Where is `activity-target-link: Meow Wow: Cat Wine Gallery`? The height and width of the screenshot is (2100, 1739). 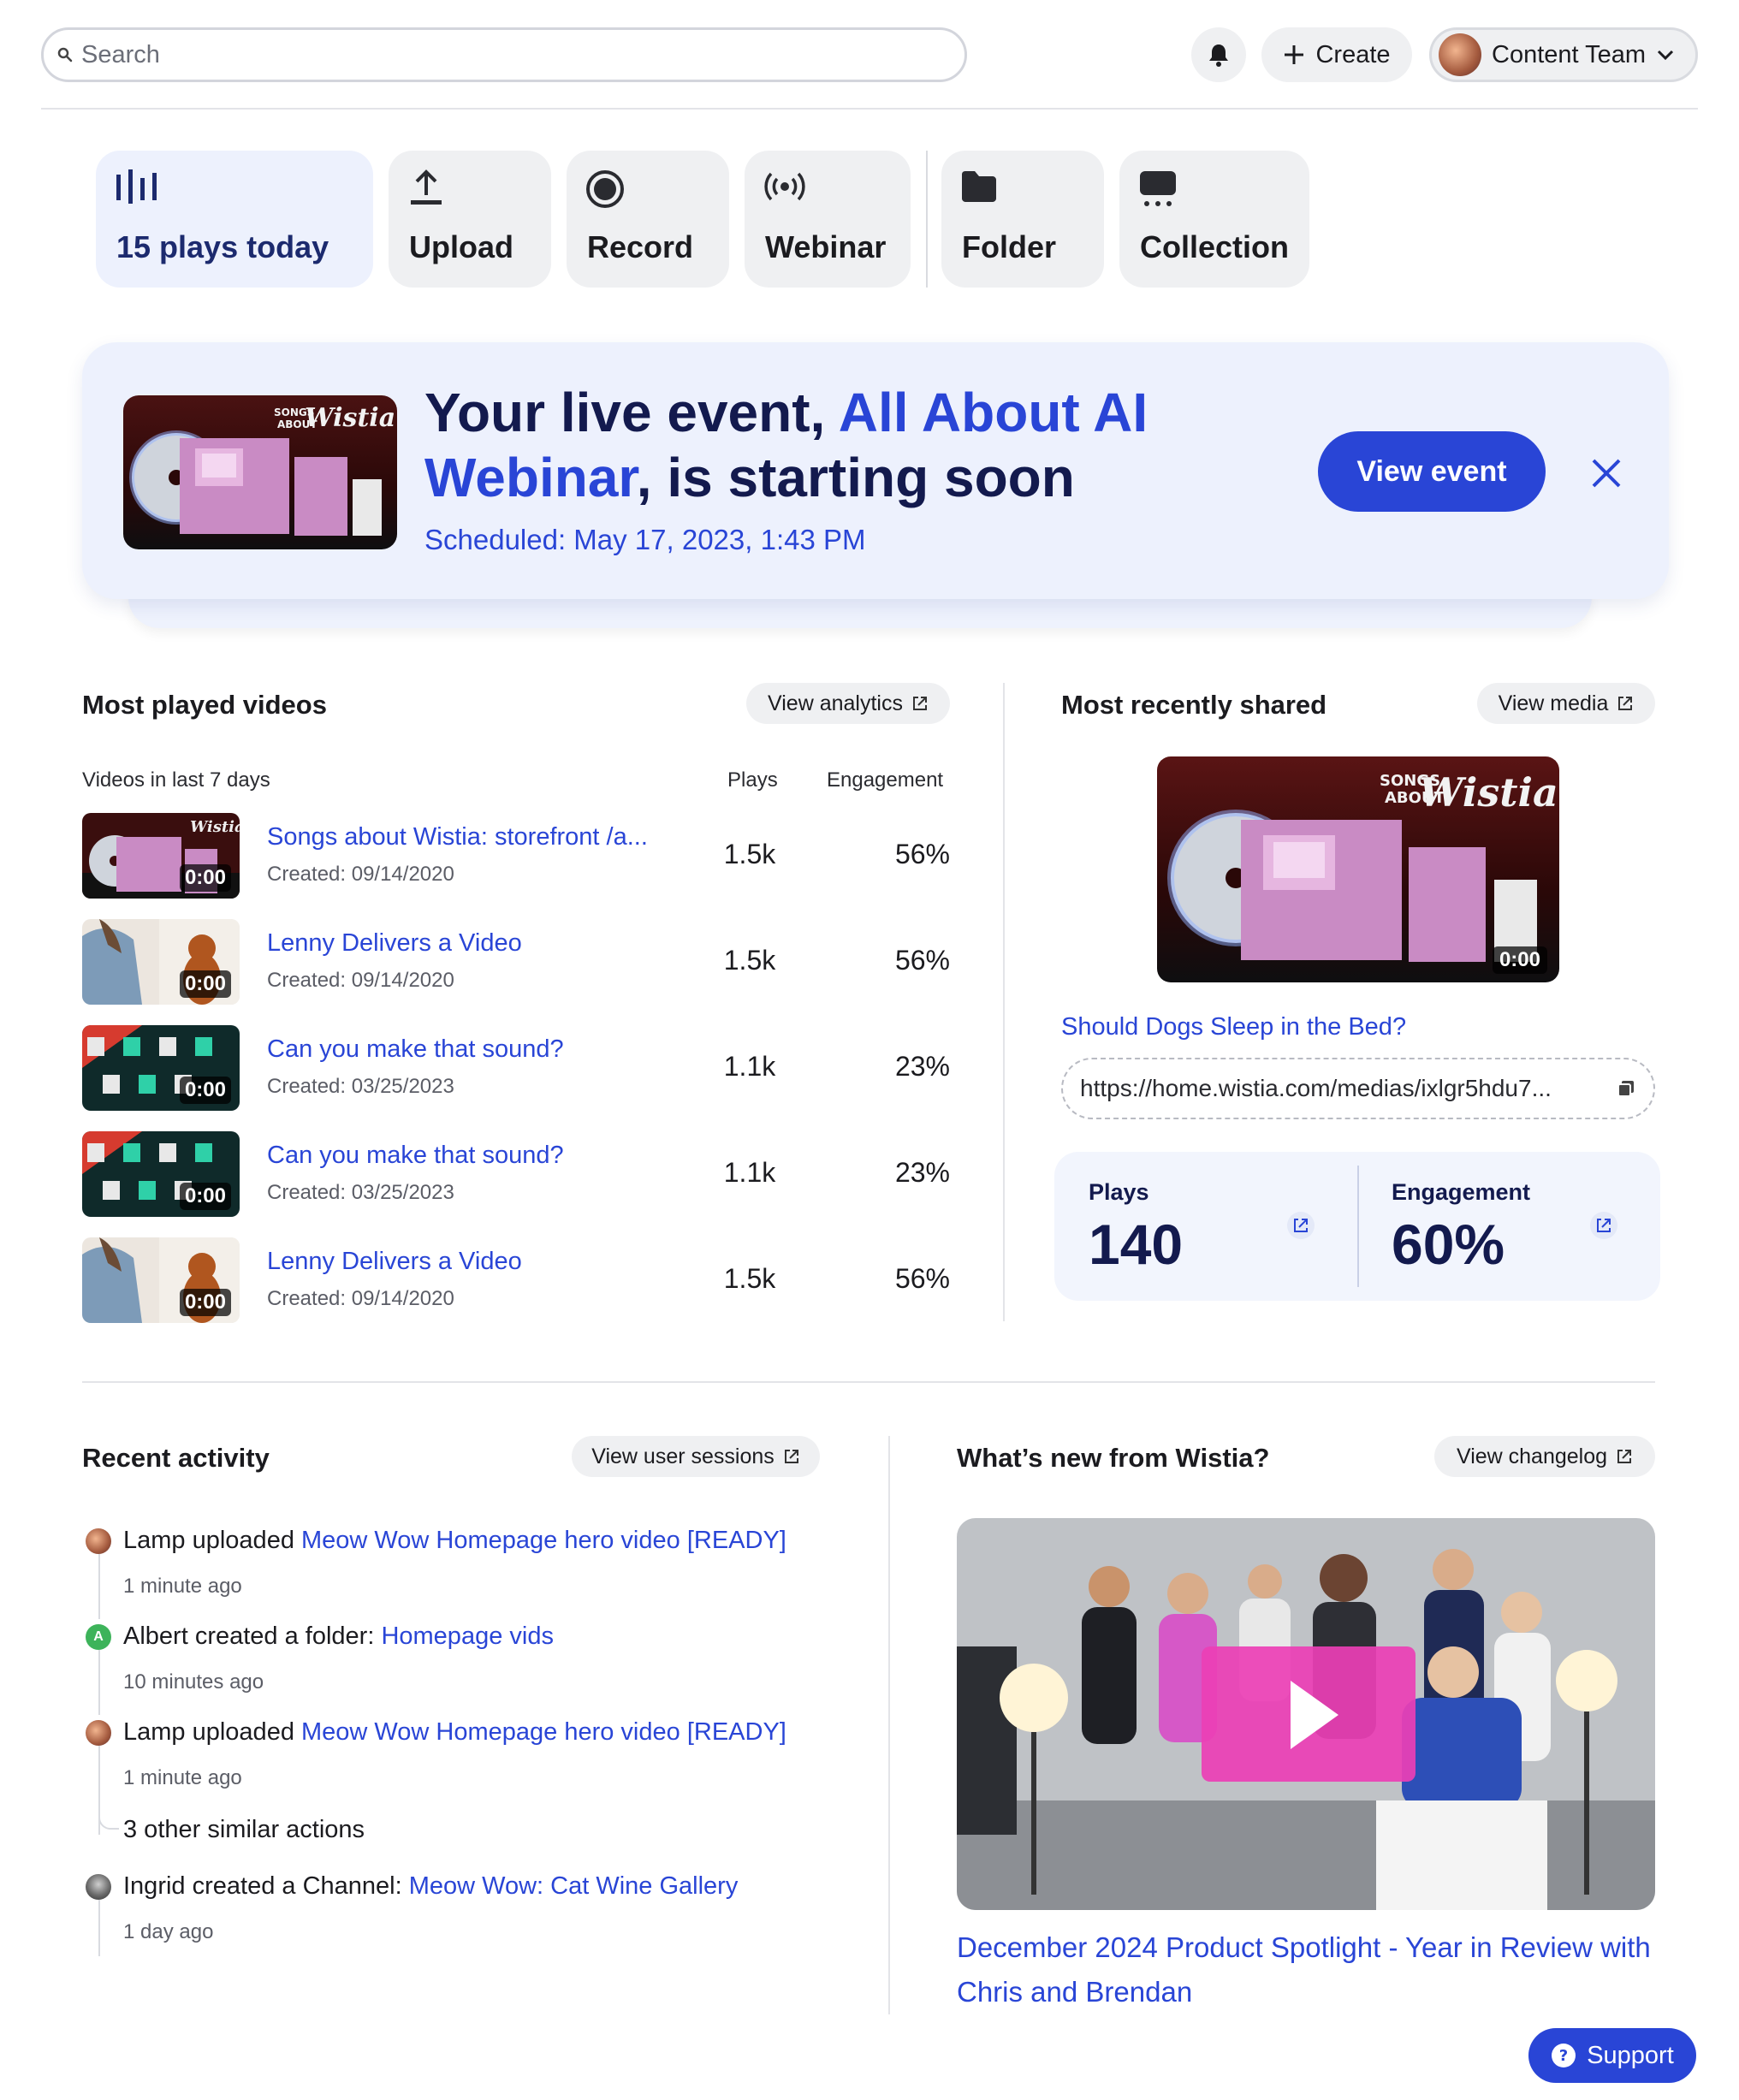
activity-target-link: Meow Wow: Cat Wine Gallery is located at coordinates (574, 1886).